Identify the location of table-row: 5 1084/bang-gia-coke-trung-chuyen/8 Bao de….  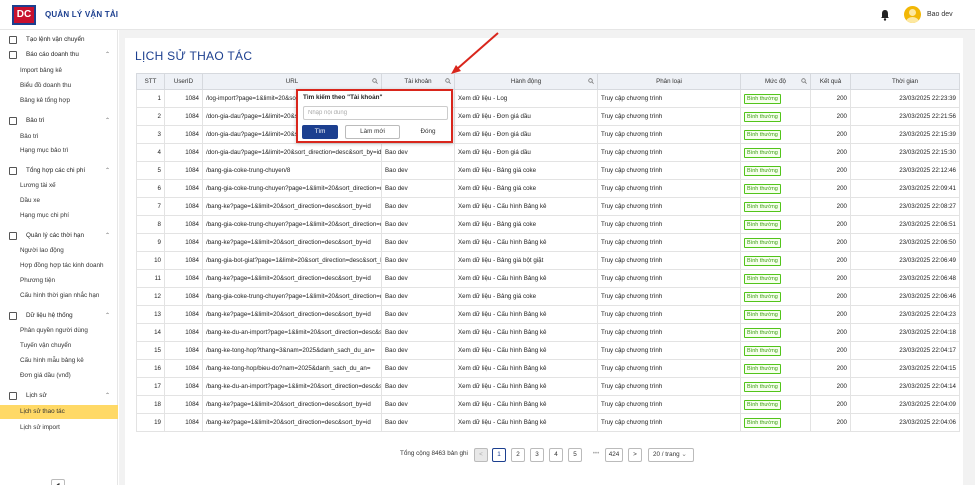
(548, 170).